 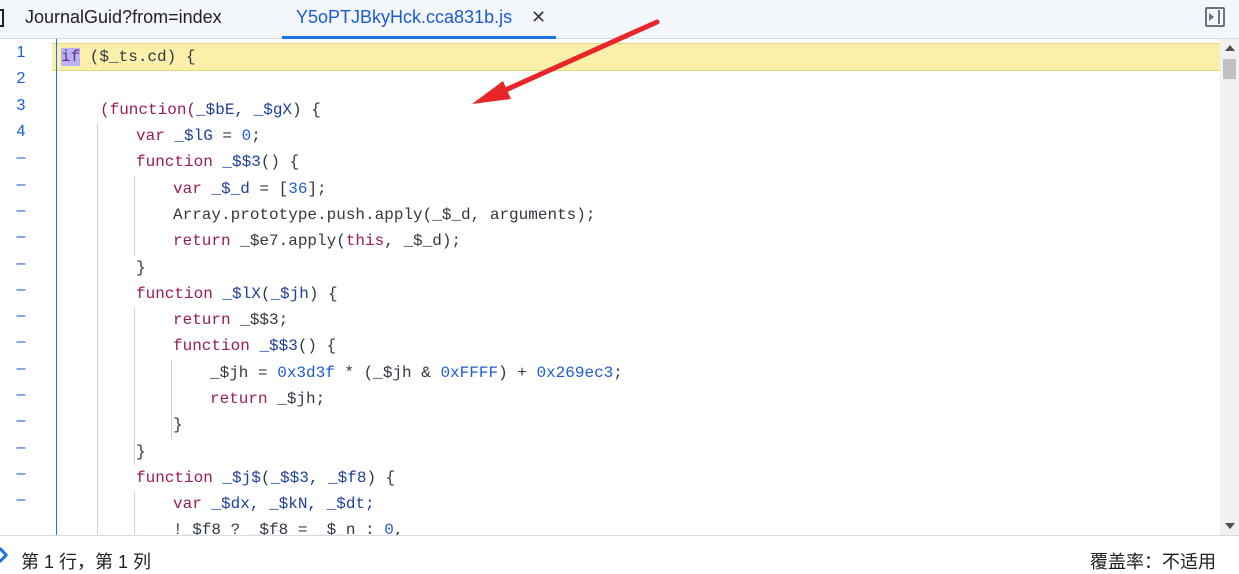 I want to click on cursor-position-icon, so click(x=4, y=555).